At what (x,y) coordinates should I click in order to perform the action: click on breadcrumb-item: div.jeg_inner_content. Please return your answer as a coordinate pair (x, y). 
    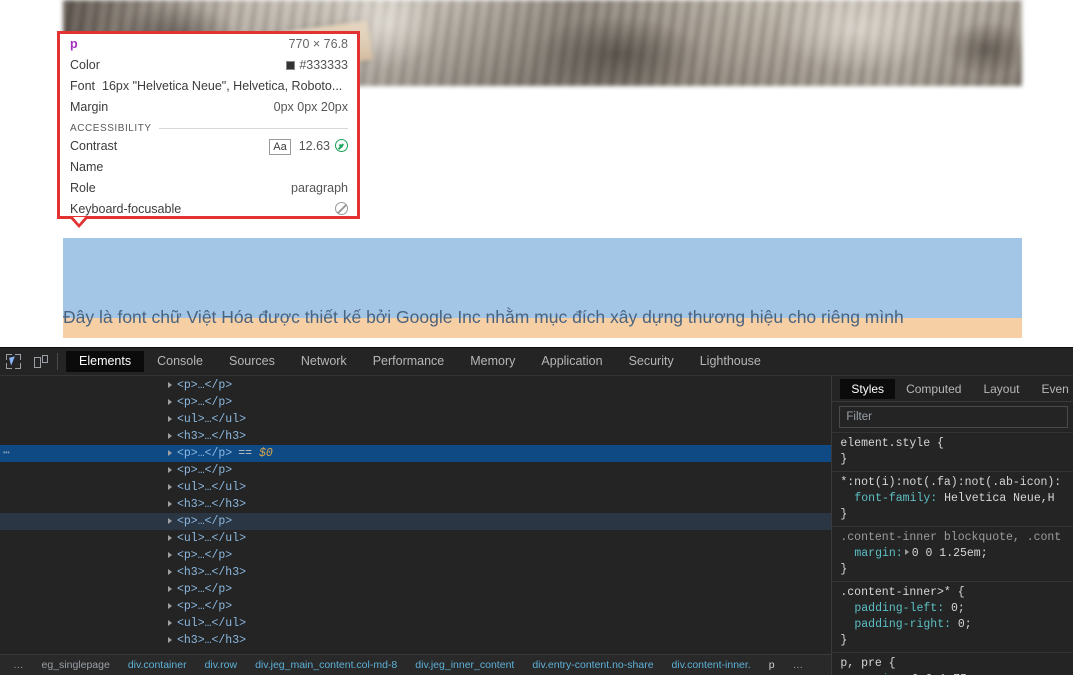
    Looking at the image, I should click on (464, 665).